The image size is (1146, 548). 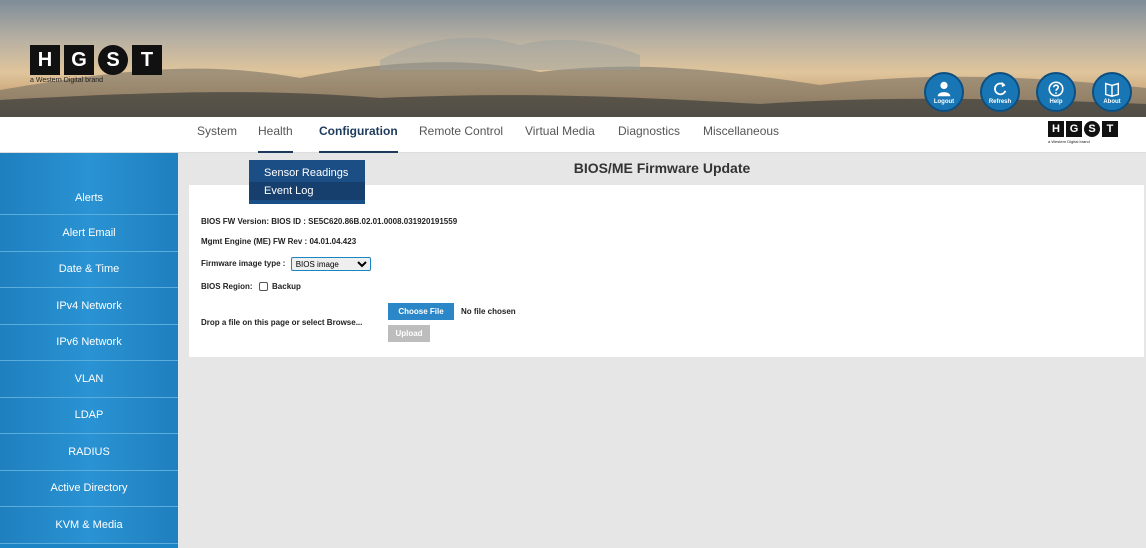 I want to click on top-toolbar: Logout Refresh Help About, so click(x=1028, y=92).